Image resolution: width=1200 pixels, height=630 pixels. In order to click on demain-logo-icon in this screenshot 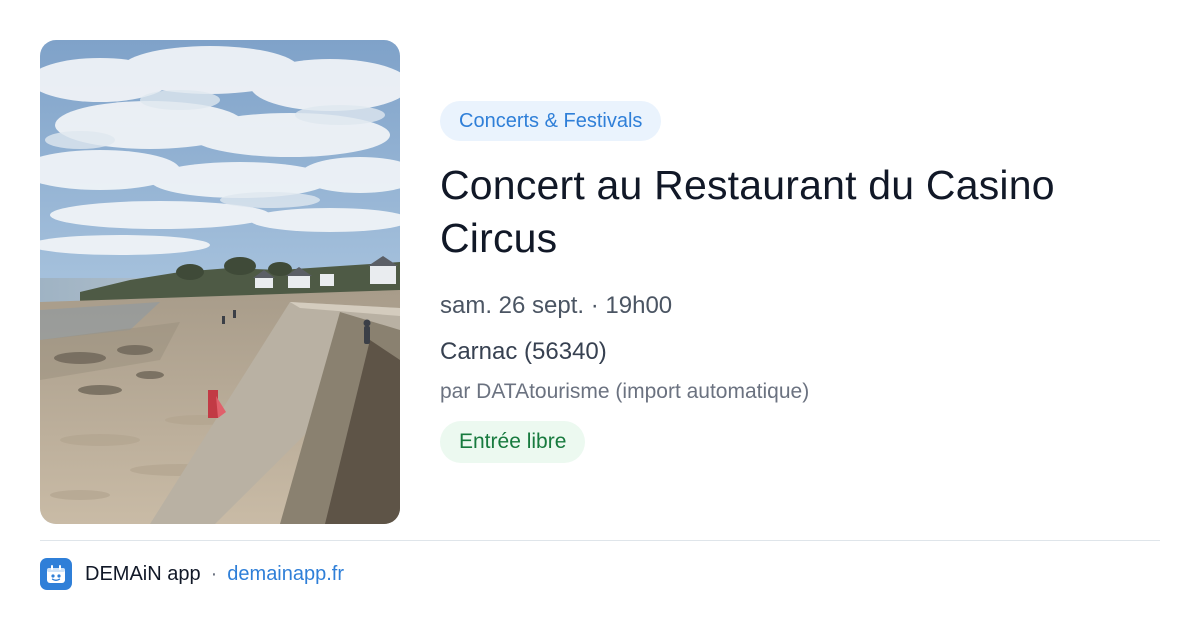, I will do `click(56, 574)`.